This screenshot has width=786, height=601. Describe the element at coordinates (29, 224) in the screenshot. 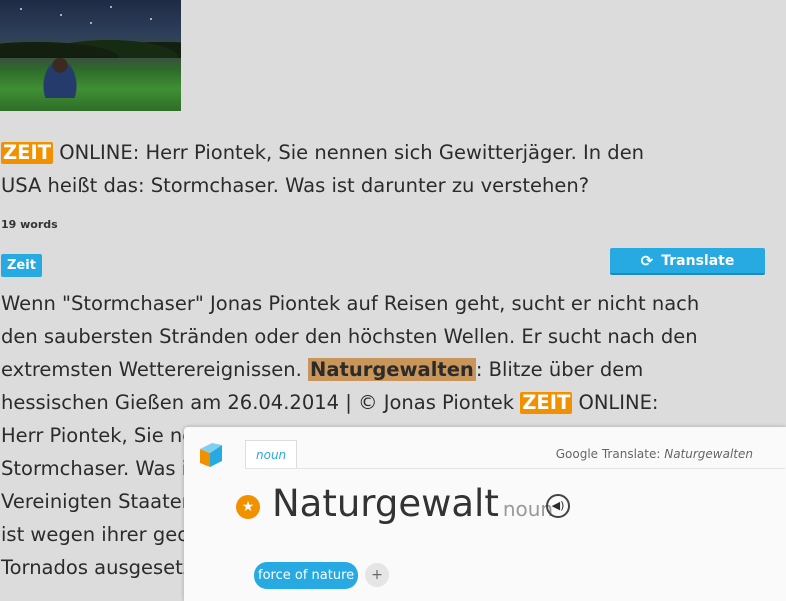

I see `word-count: 19 words` at that location.